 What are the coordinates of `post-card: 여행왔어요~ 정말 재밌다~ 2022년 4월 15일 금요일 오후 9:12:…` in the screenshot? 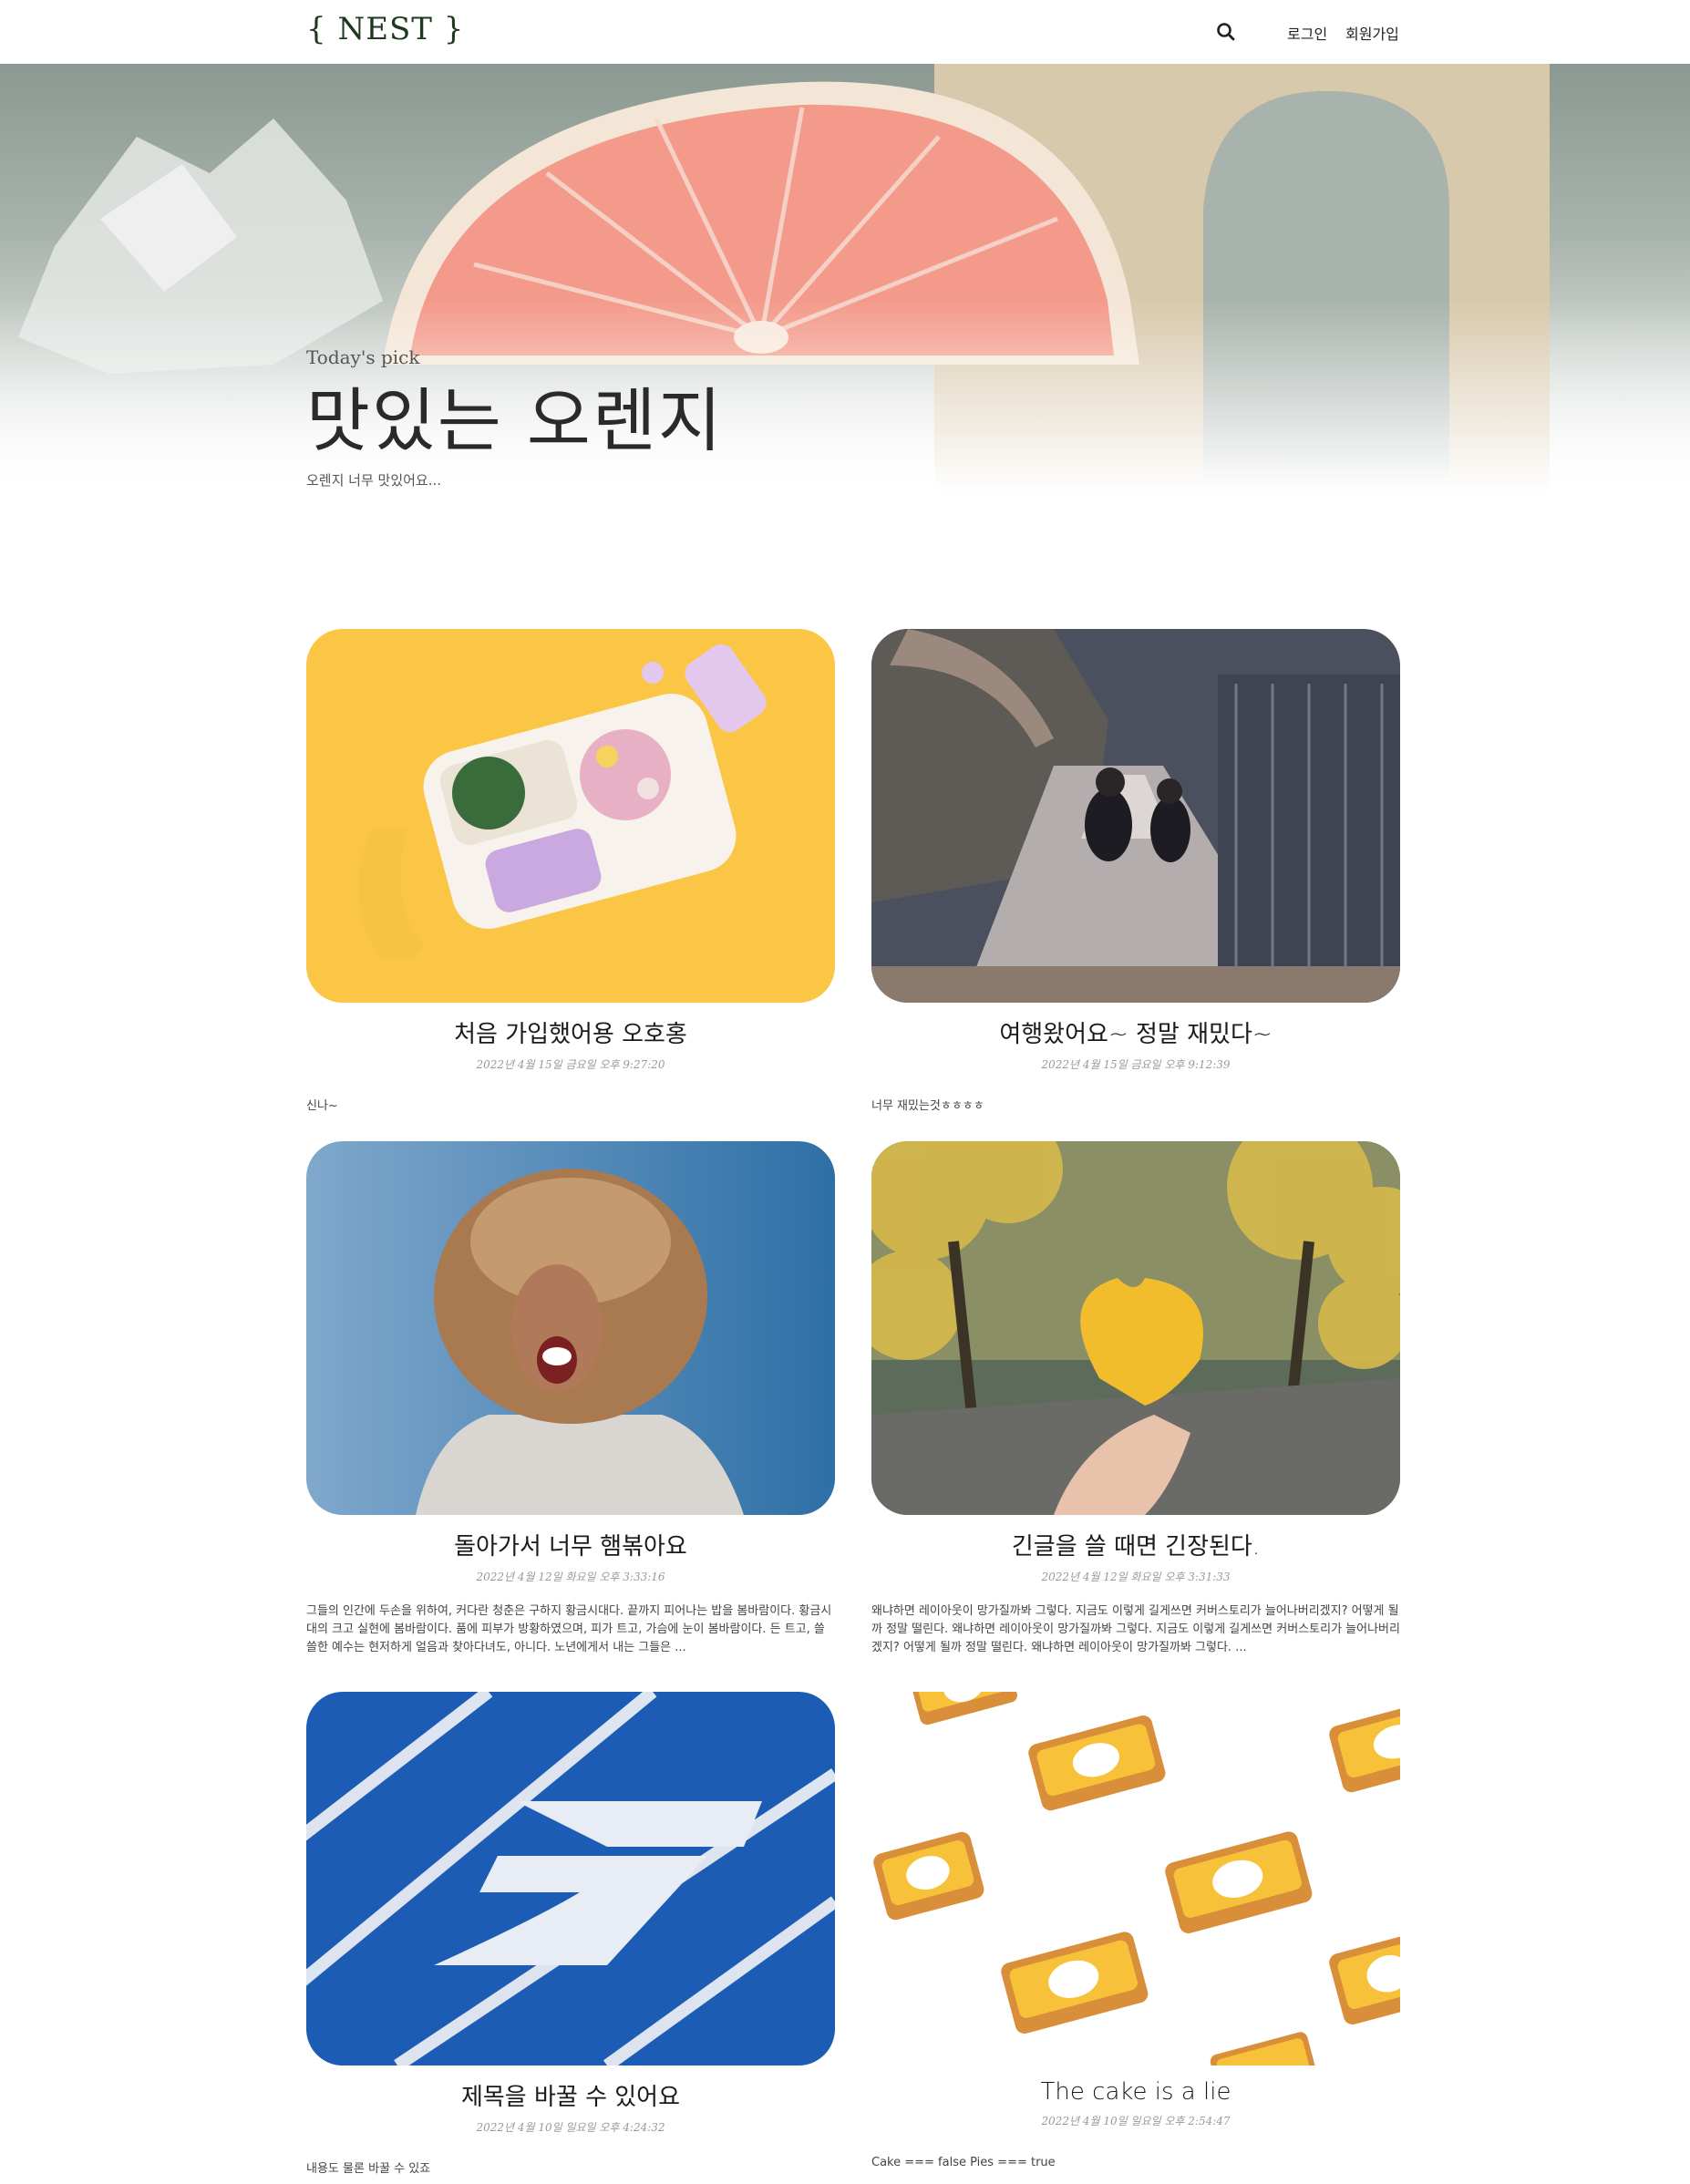 It's located at (1135, 872).